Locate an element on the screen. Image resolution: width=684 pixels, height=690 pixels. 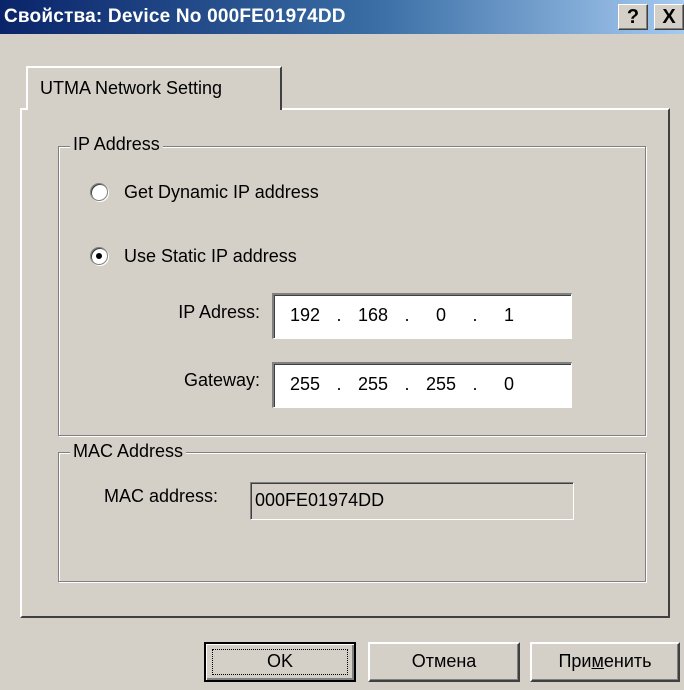
static-ip-label: Use Static IP address is located at coordinates (210, 255).